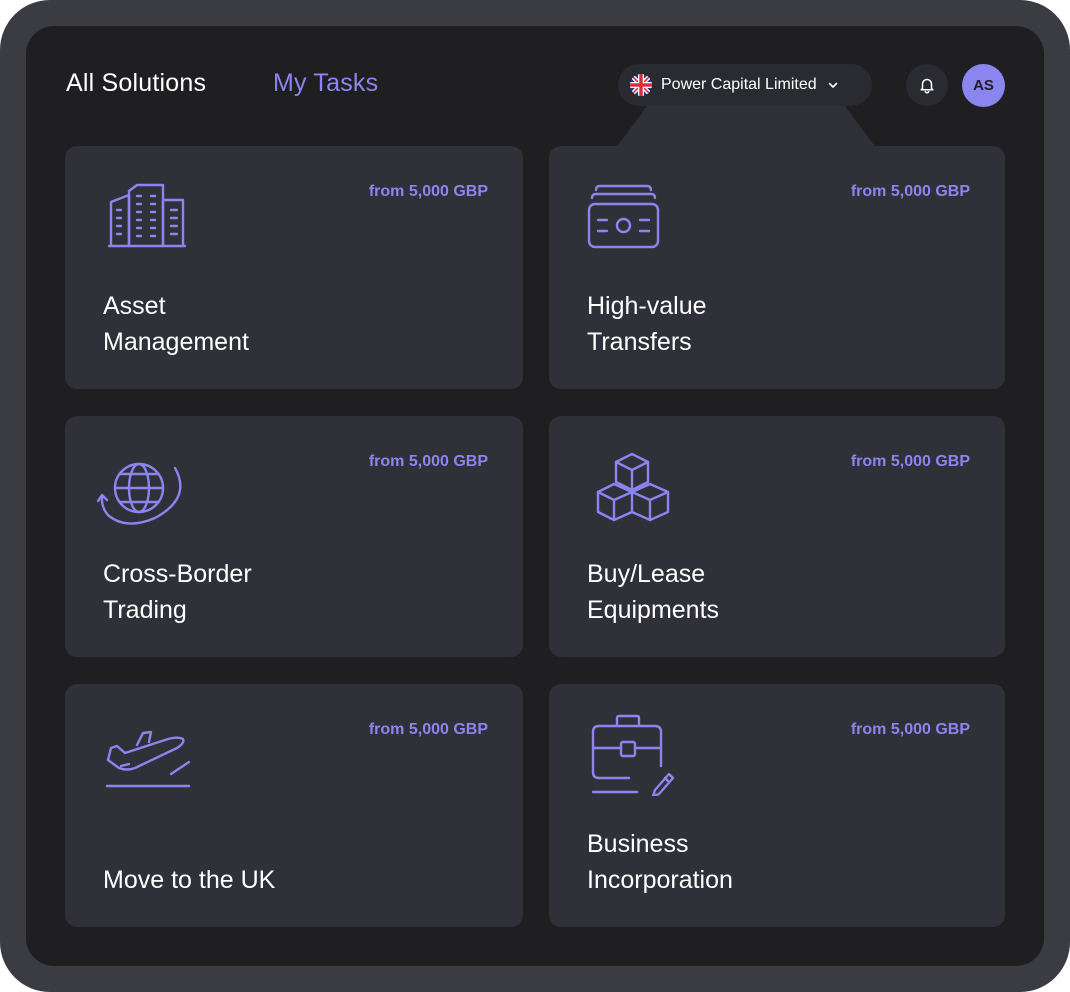  I want to click on card-title-line: Move to the UK, so click(189, 880).